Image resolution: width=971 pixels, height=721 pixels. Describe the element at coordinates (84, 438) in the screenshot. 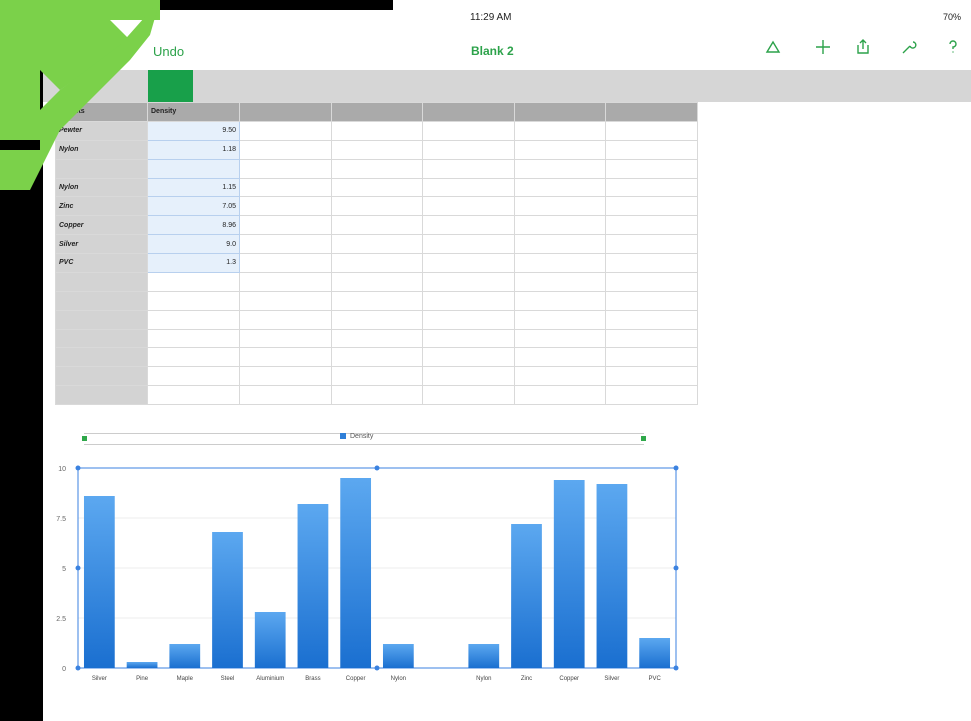

I see `legend-handle-left` at that location.